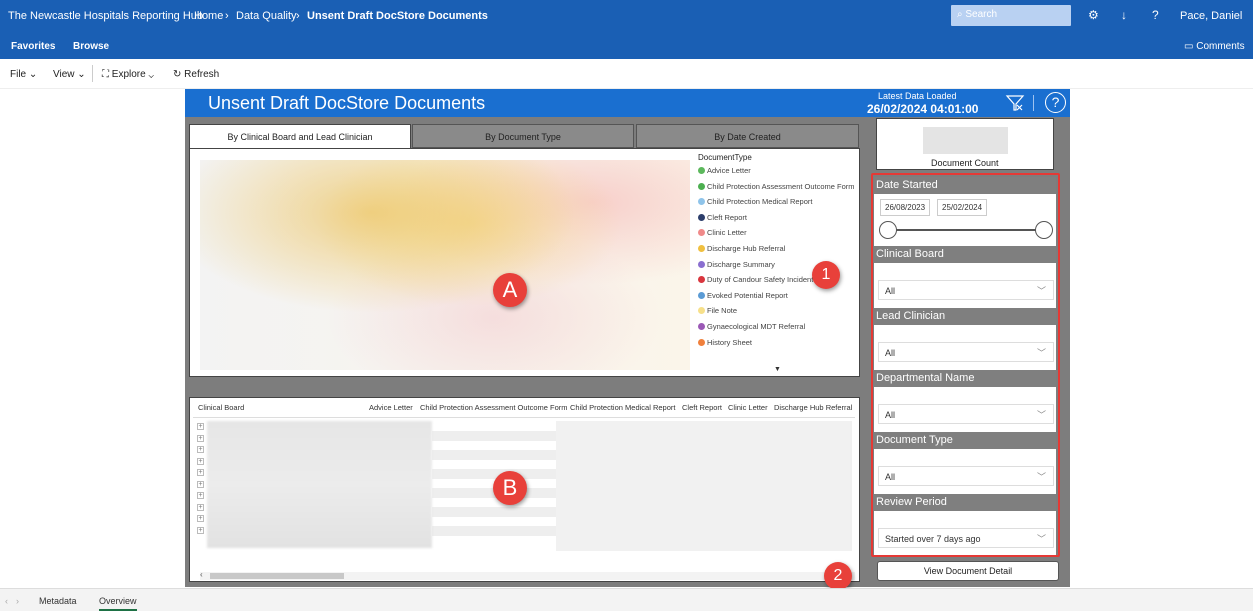  What do you see at coordinates (64, 74) in the screenshot?
I see `view-label: View` at bounding box center [64, 74].